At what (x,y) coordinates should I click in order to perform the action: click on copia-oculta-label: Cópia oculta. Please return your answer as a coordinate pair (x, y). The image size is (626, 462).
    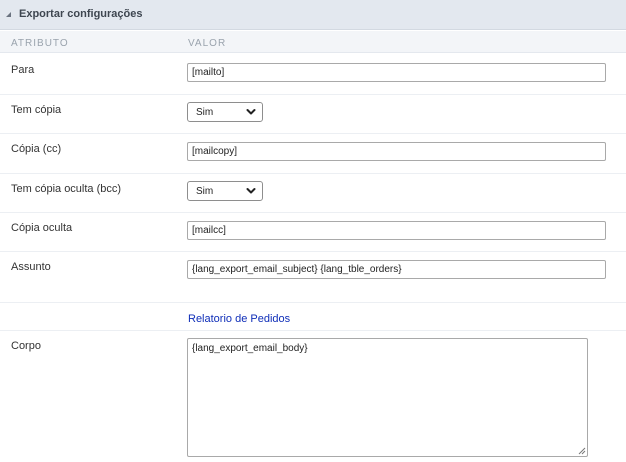
    Looking at the image, I should click on (42, 228).